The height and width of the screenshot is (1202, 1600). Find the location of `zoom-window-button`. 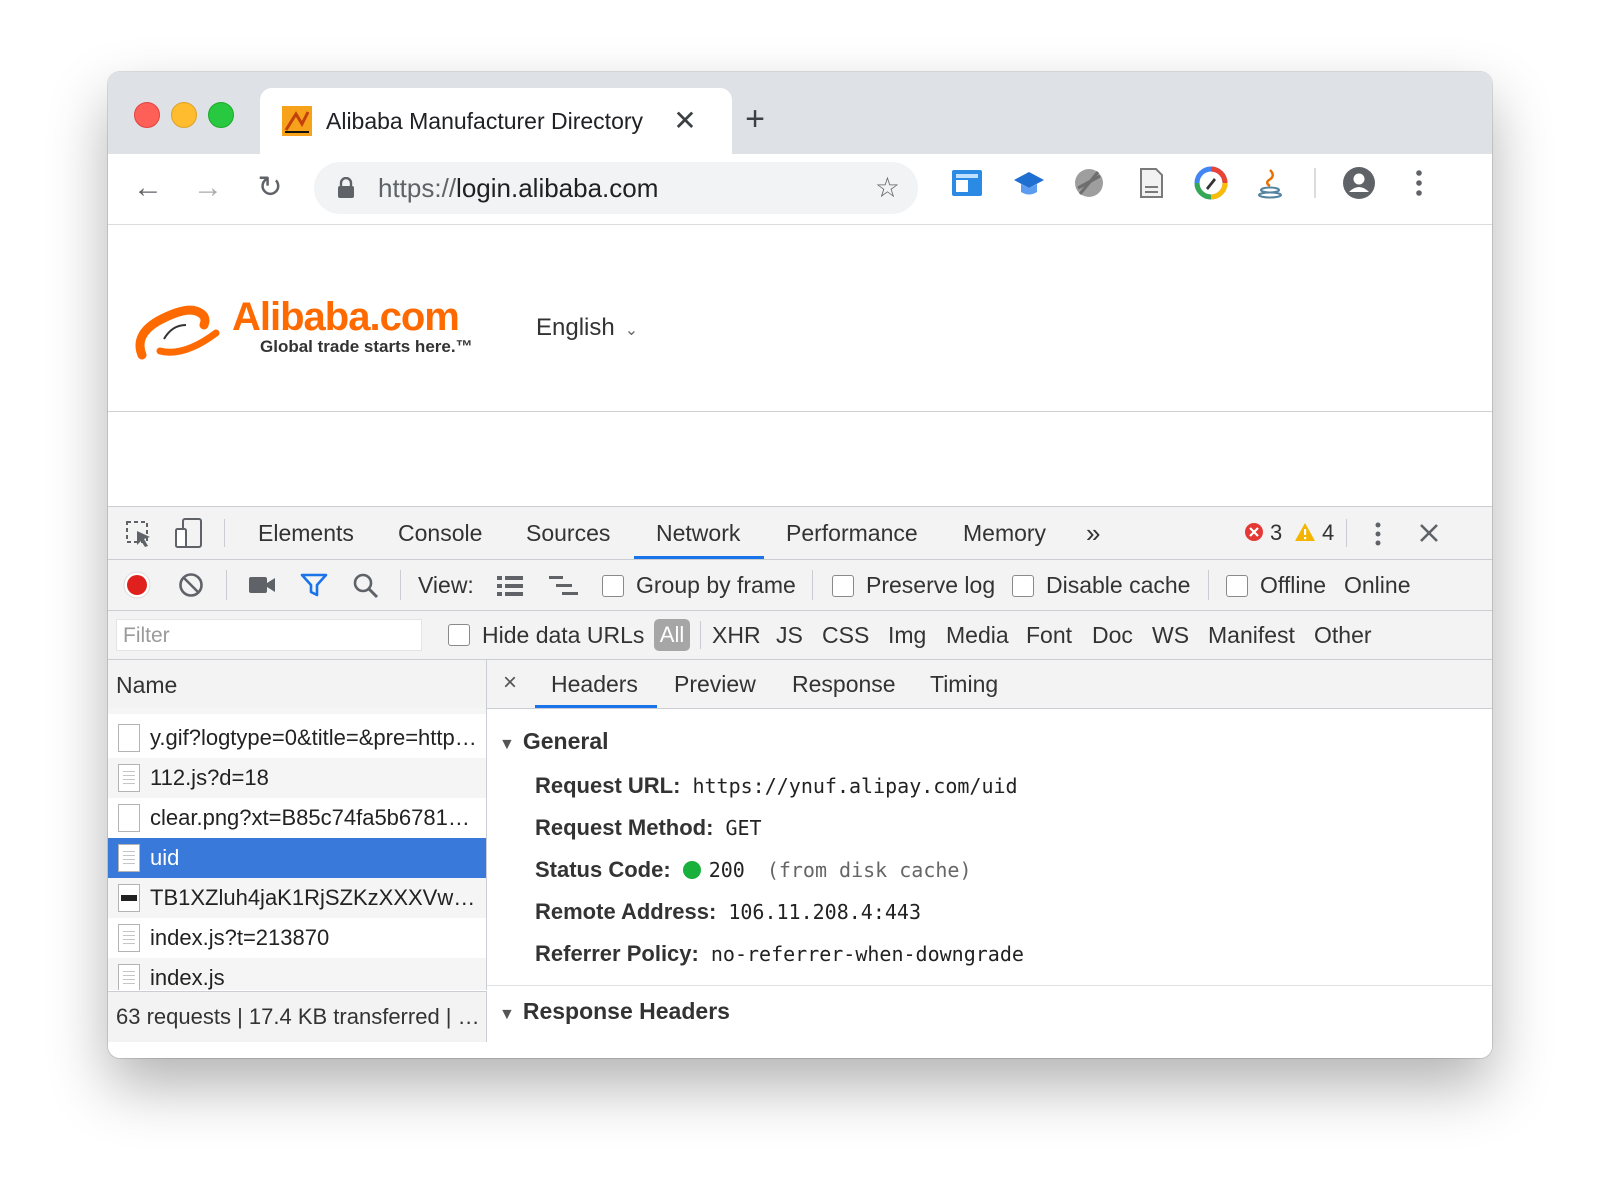

zoom-window-button is located at coordinates (221, 115).